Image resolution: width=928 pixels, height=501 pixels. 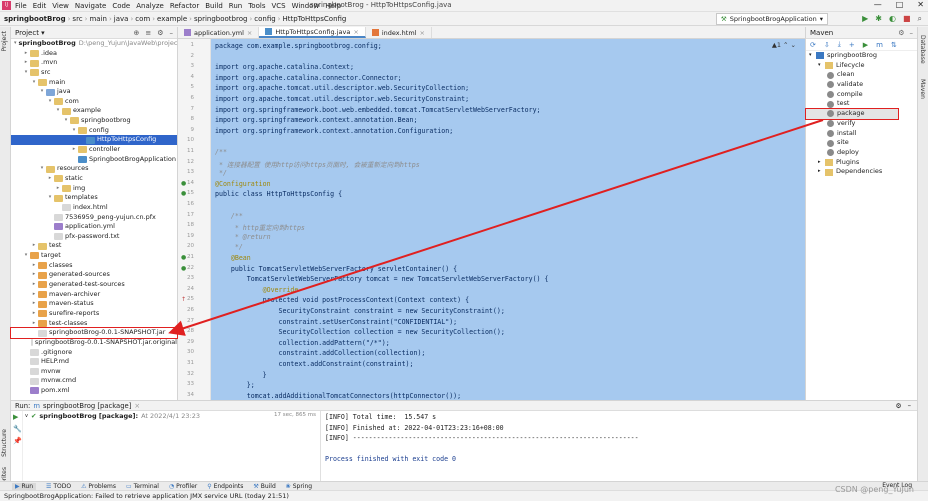 What do you see at coordinates (219, 32) in the screenshot?
I see `tab-application-yml: application.yml ×` at bounding box center [219, 32].